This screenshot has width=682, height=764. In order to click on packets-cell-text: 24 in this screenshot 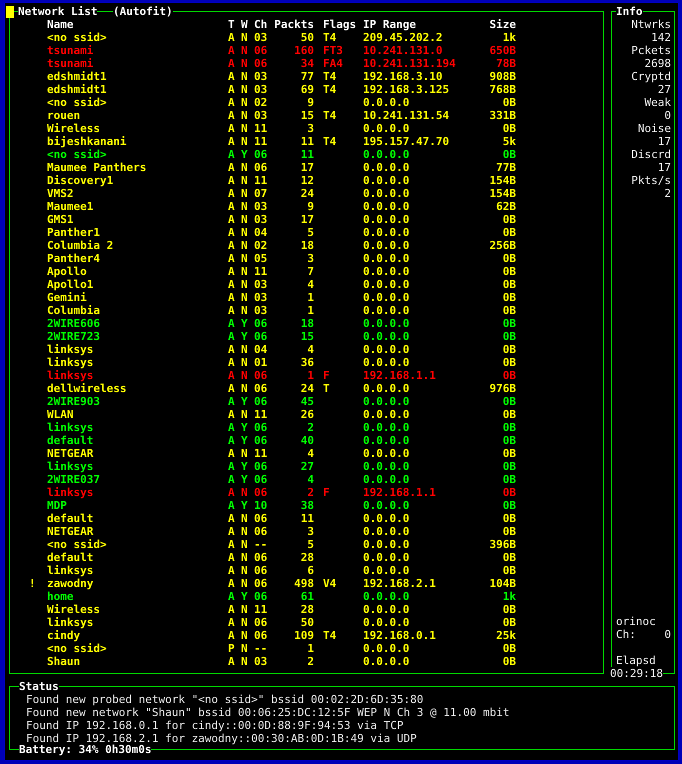, I will do `click(307, 388)`.